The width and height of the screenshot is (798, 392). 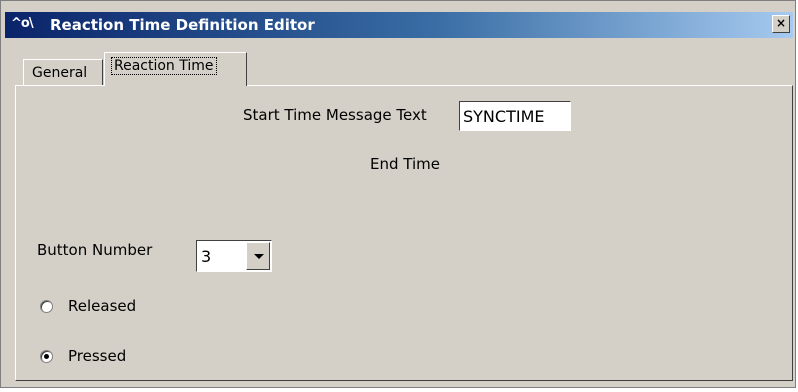 What do you see at coordinates (335, 115) in the screenshot?
I see `start-time-label: Start Time Message Text` at bounding box center [335, 115].